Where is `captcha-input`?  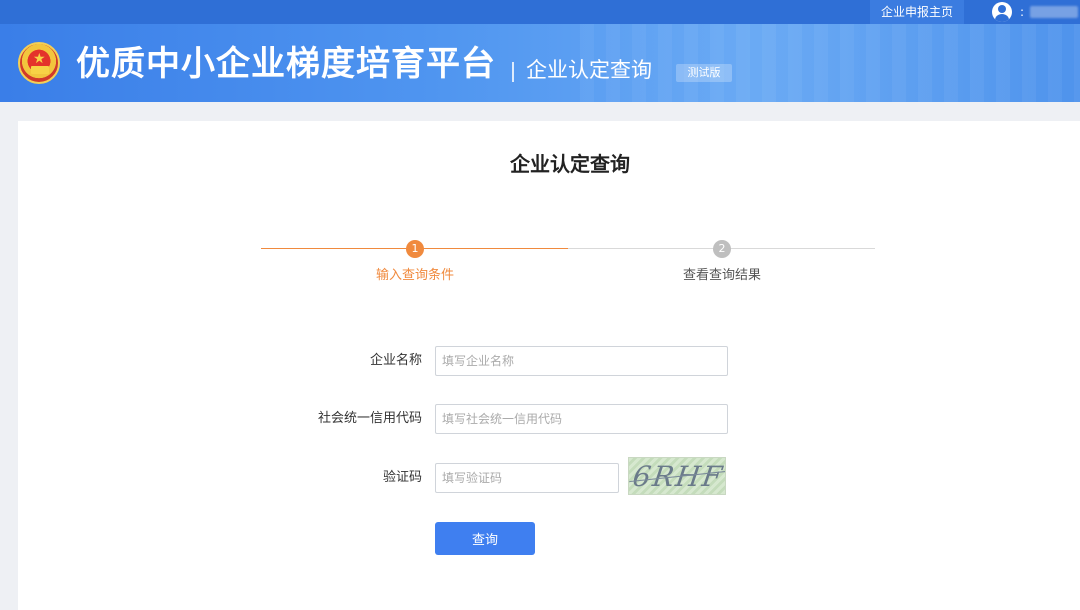 captcha-input is located at coordinates (527, 478).